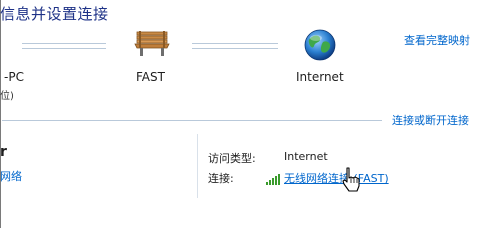 This screenshot has width=500, height=240. What do you see at coordinates (320, 45) in the screenshot?
I see `globe-icon` at bounding box center [320, 45].